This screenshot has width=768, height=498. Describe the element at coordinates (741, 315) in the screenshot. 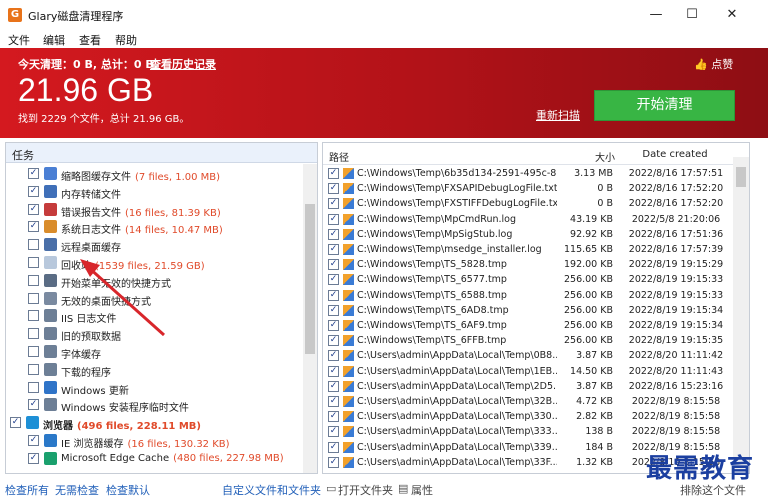

I see `file-scrollbar` at that location.